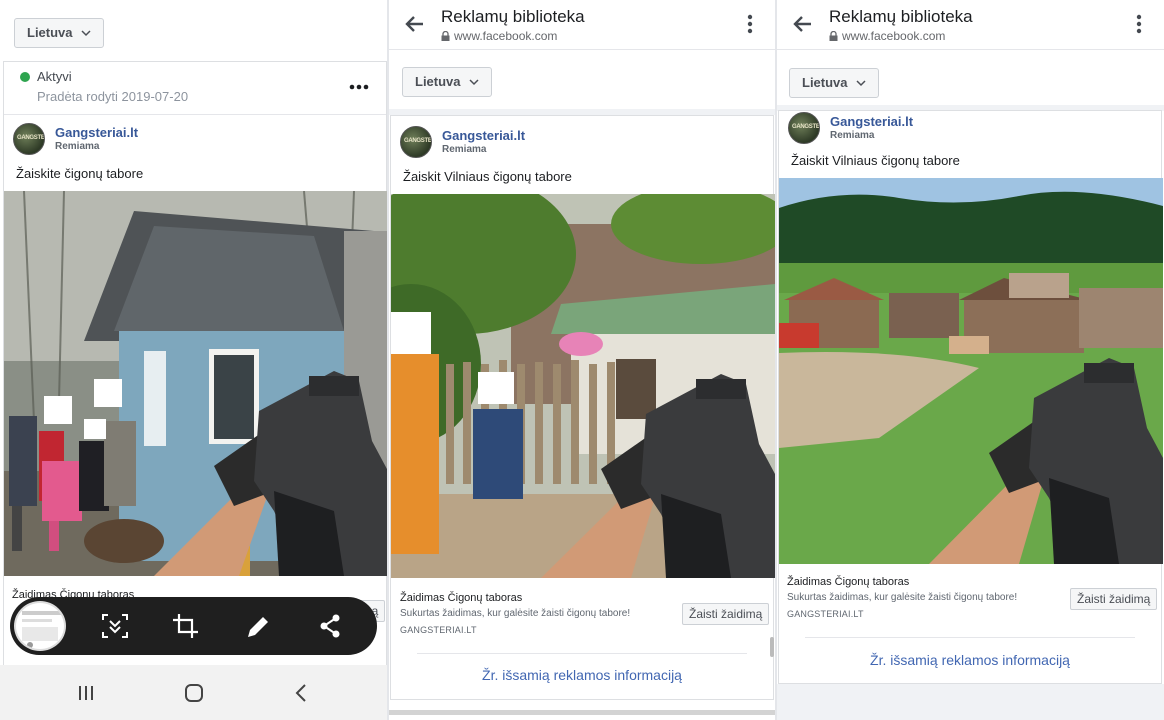 Image resolution: width=1164 pixels, height=720 pixels. What do you see at coordinates (258, 626) in the screenshot?
I see `pencil-icon` at bounding box center [258, 626].